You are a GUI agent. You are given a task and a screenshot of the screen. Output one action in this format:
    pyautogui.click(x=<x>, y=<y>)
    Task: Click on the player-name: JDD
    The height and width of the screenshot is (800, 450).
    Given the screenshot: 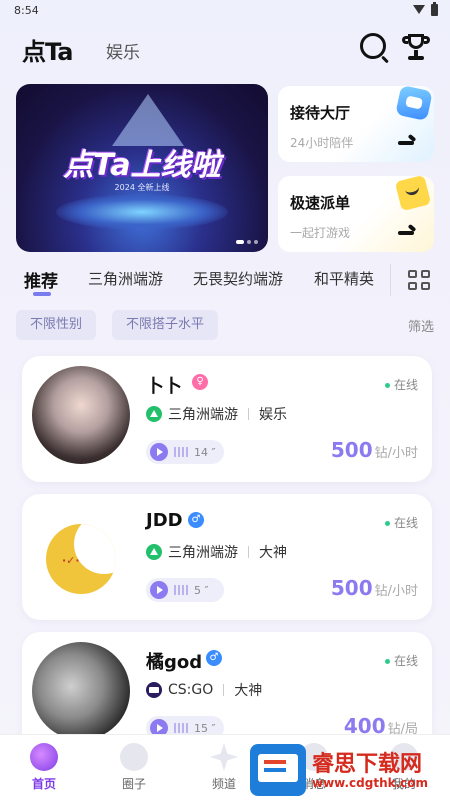 What is the action you would take?
    pyautogui.click(x=164, y=520)
    